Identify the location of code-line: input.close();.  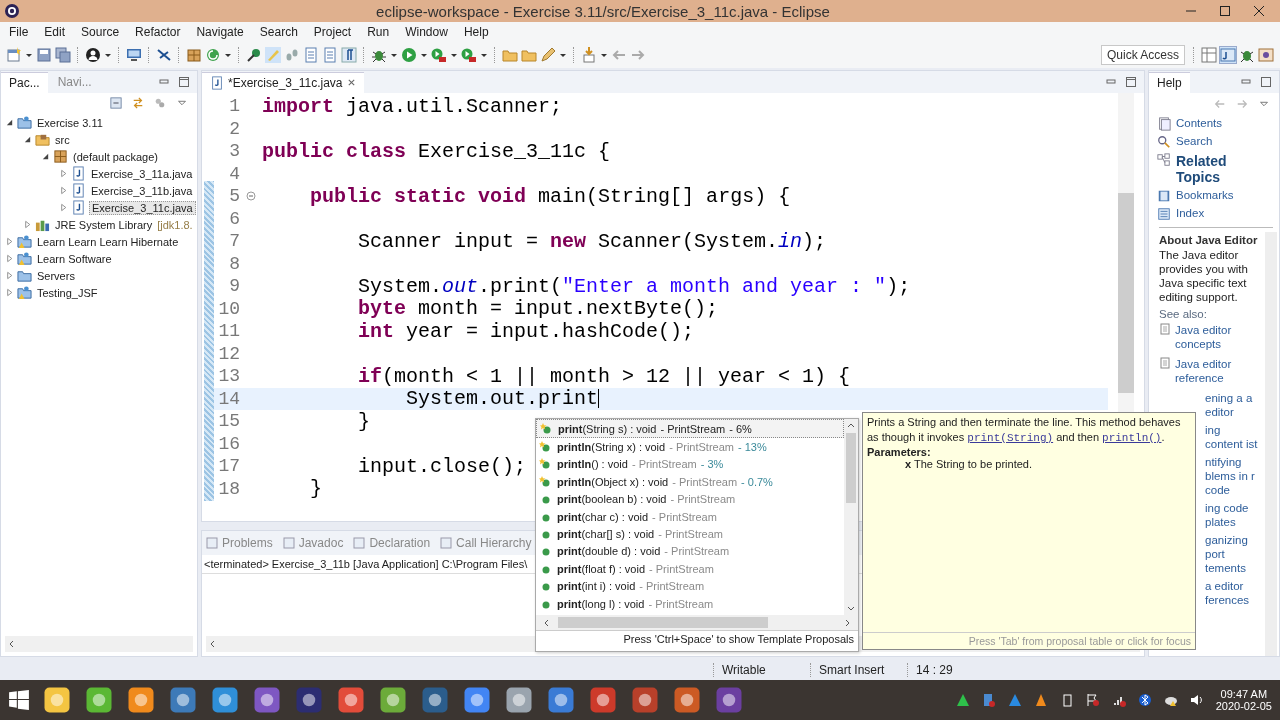
(442, 466).